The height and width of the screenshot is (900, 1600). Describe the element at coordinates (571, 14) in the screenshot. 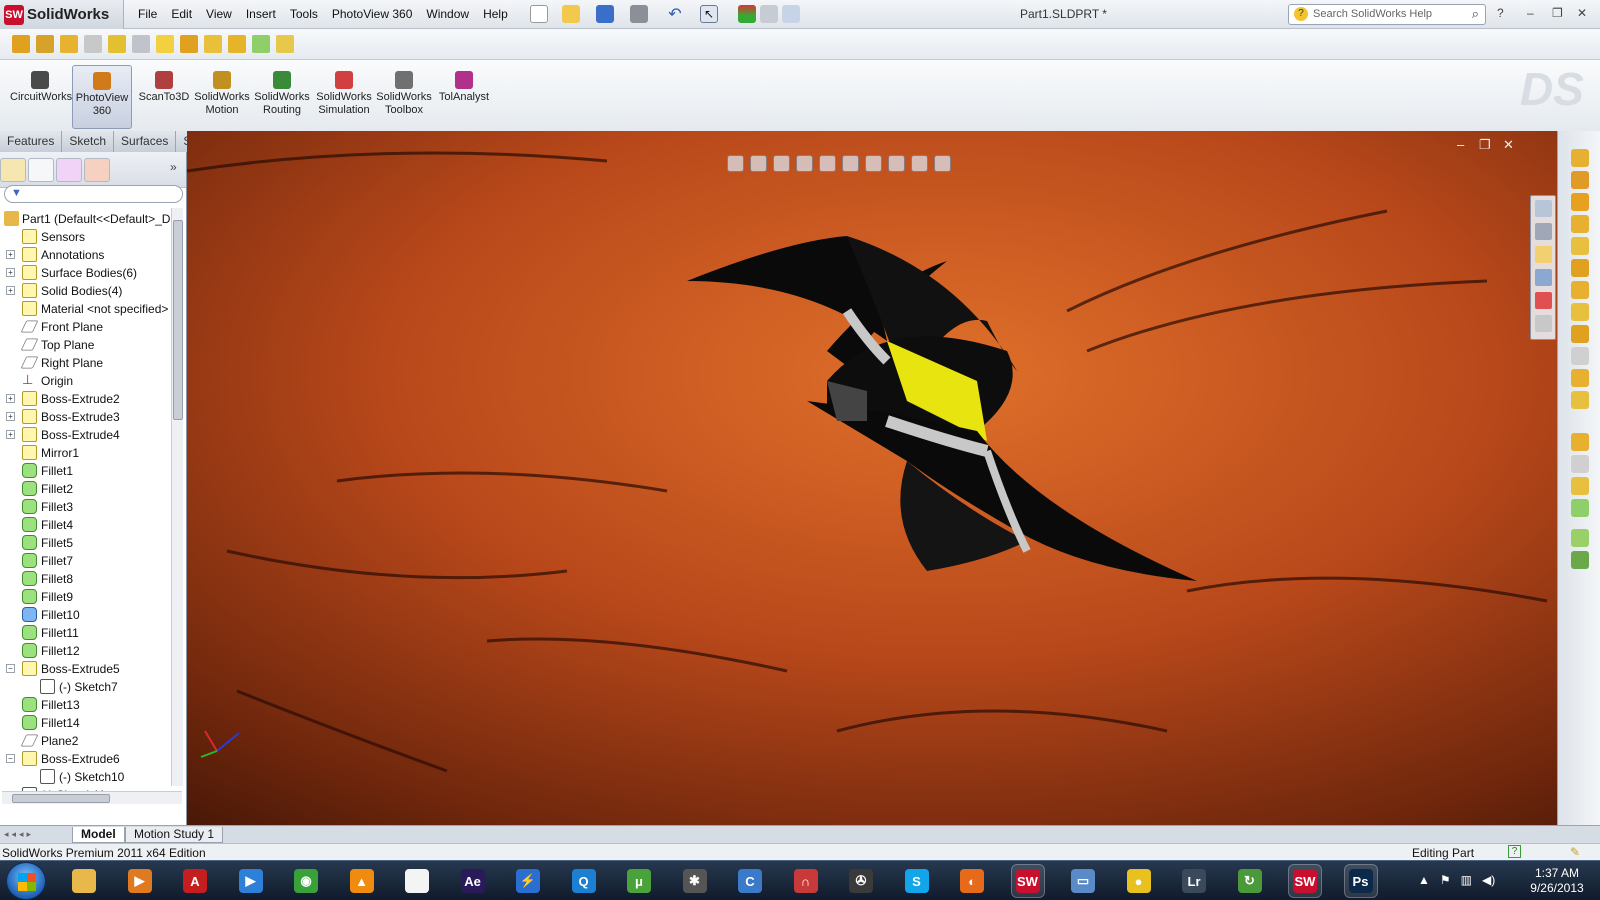

I see `open-folder-icon` at that location.